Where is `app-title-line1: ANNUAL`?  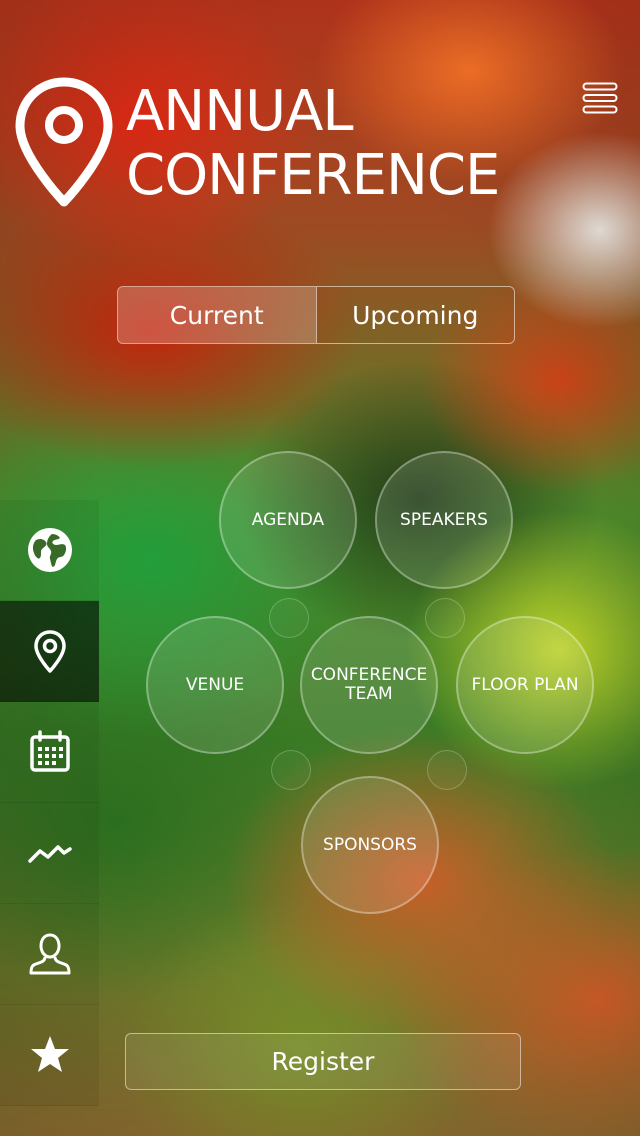
app-title-line1: ANNUAL is located at coordinates (240, 111).